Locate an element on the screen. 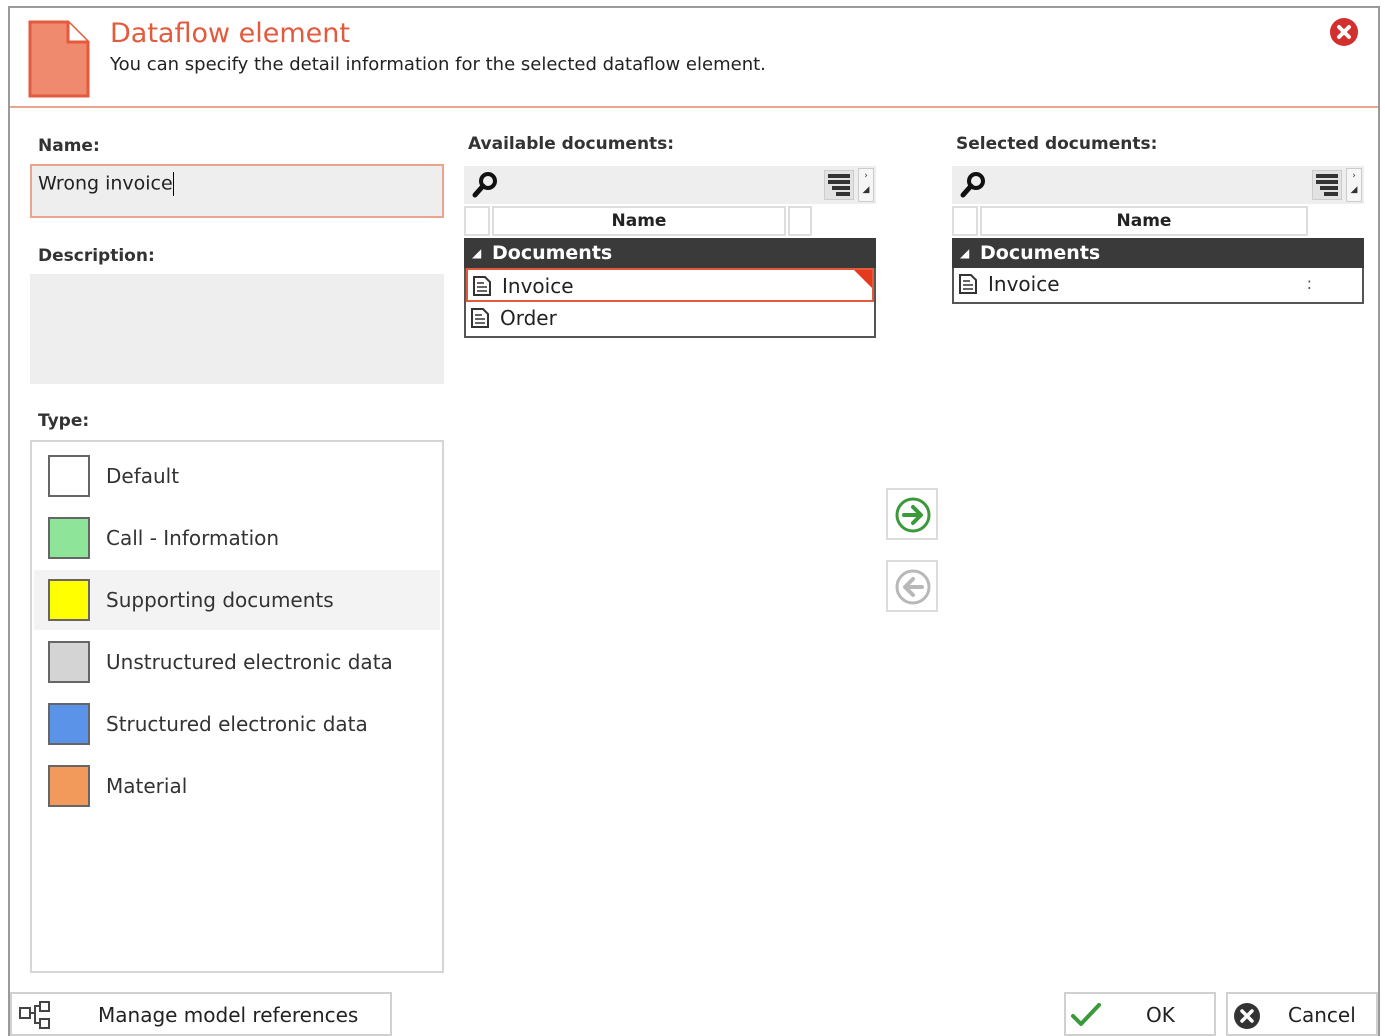  text-caret is located at coordinates (173, 184).